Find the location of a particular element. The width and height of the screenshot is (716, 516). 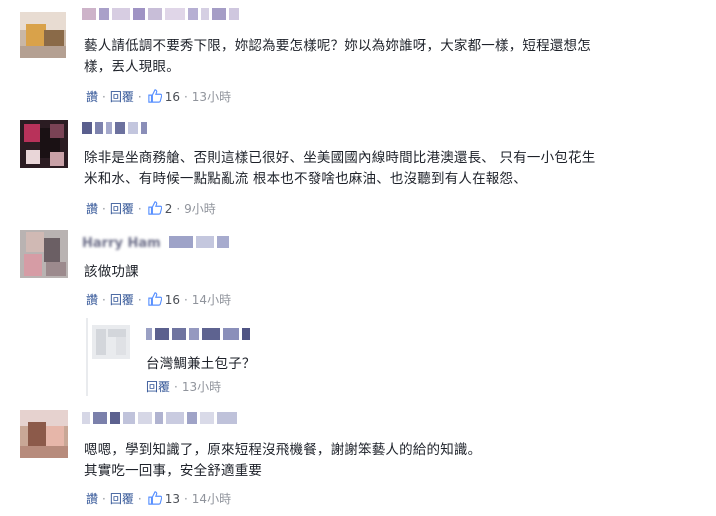

comment-actions: 讚 · 回覆 · 16 · 14小時 is located at coordinates (158, 300).